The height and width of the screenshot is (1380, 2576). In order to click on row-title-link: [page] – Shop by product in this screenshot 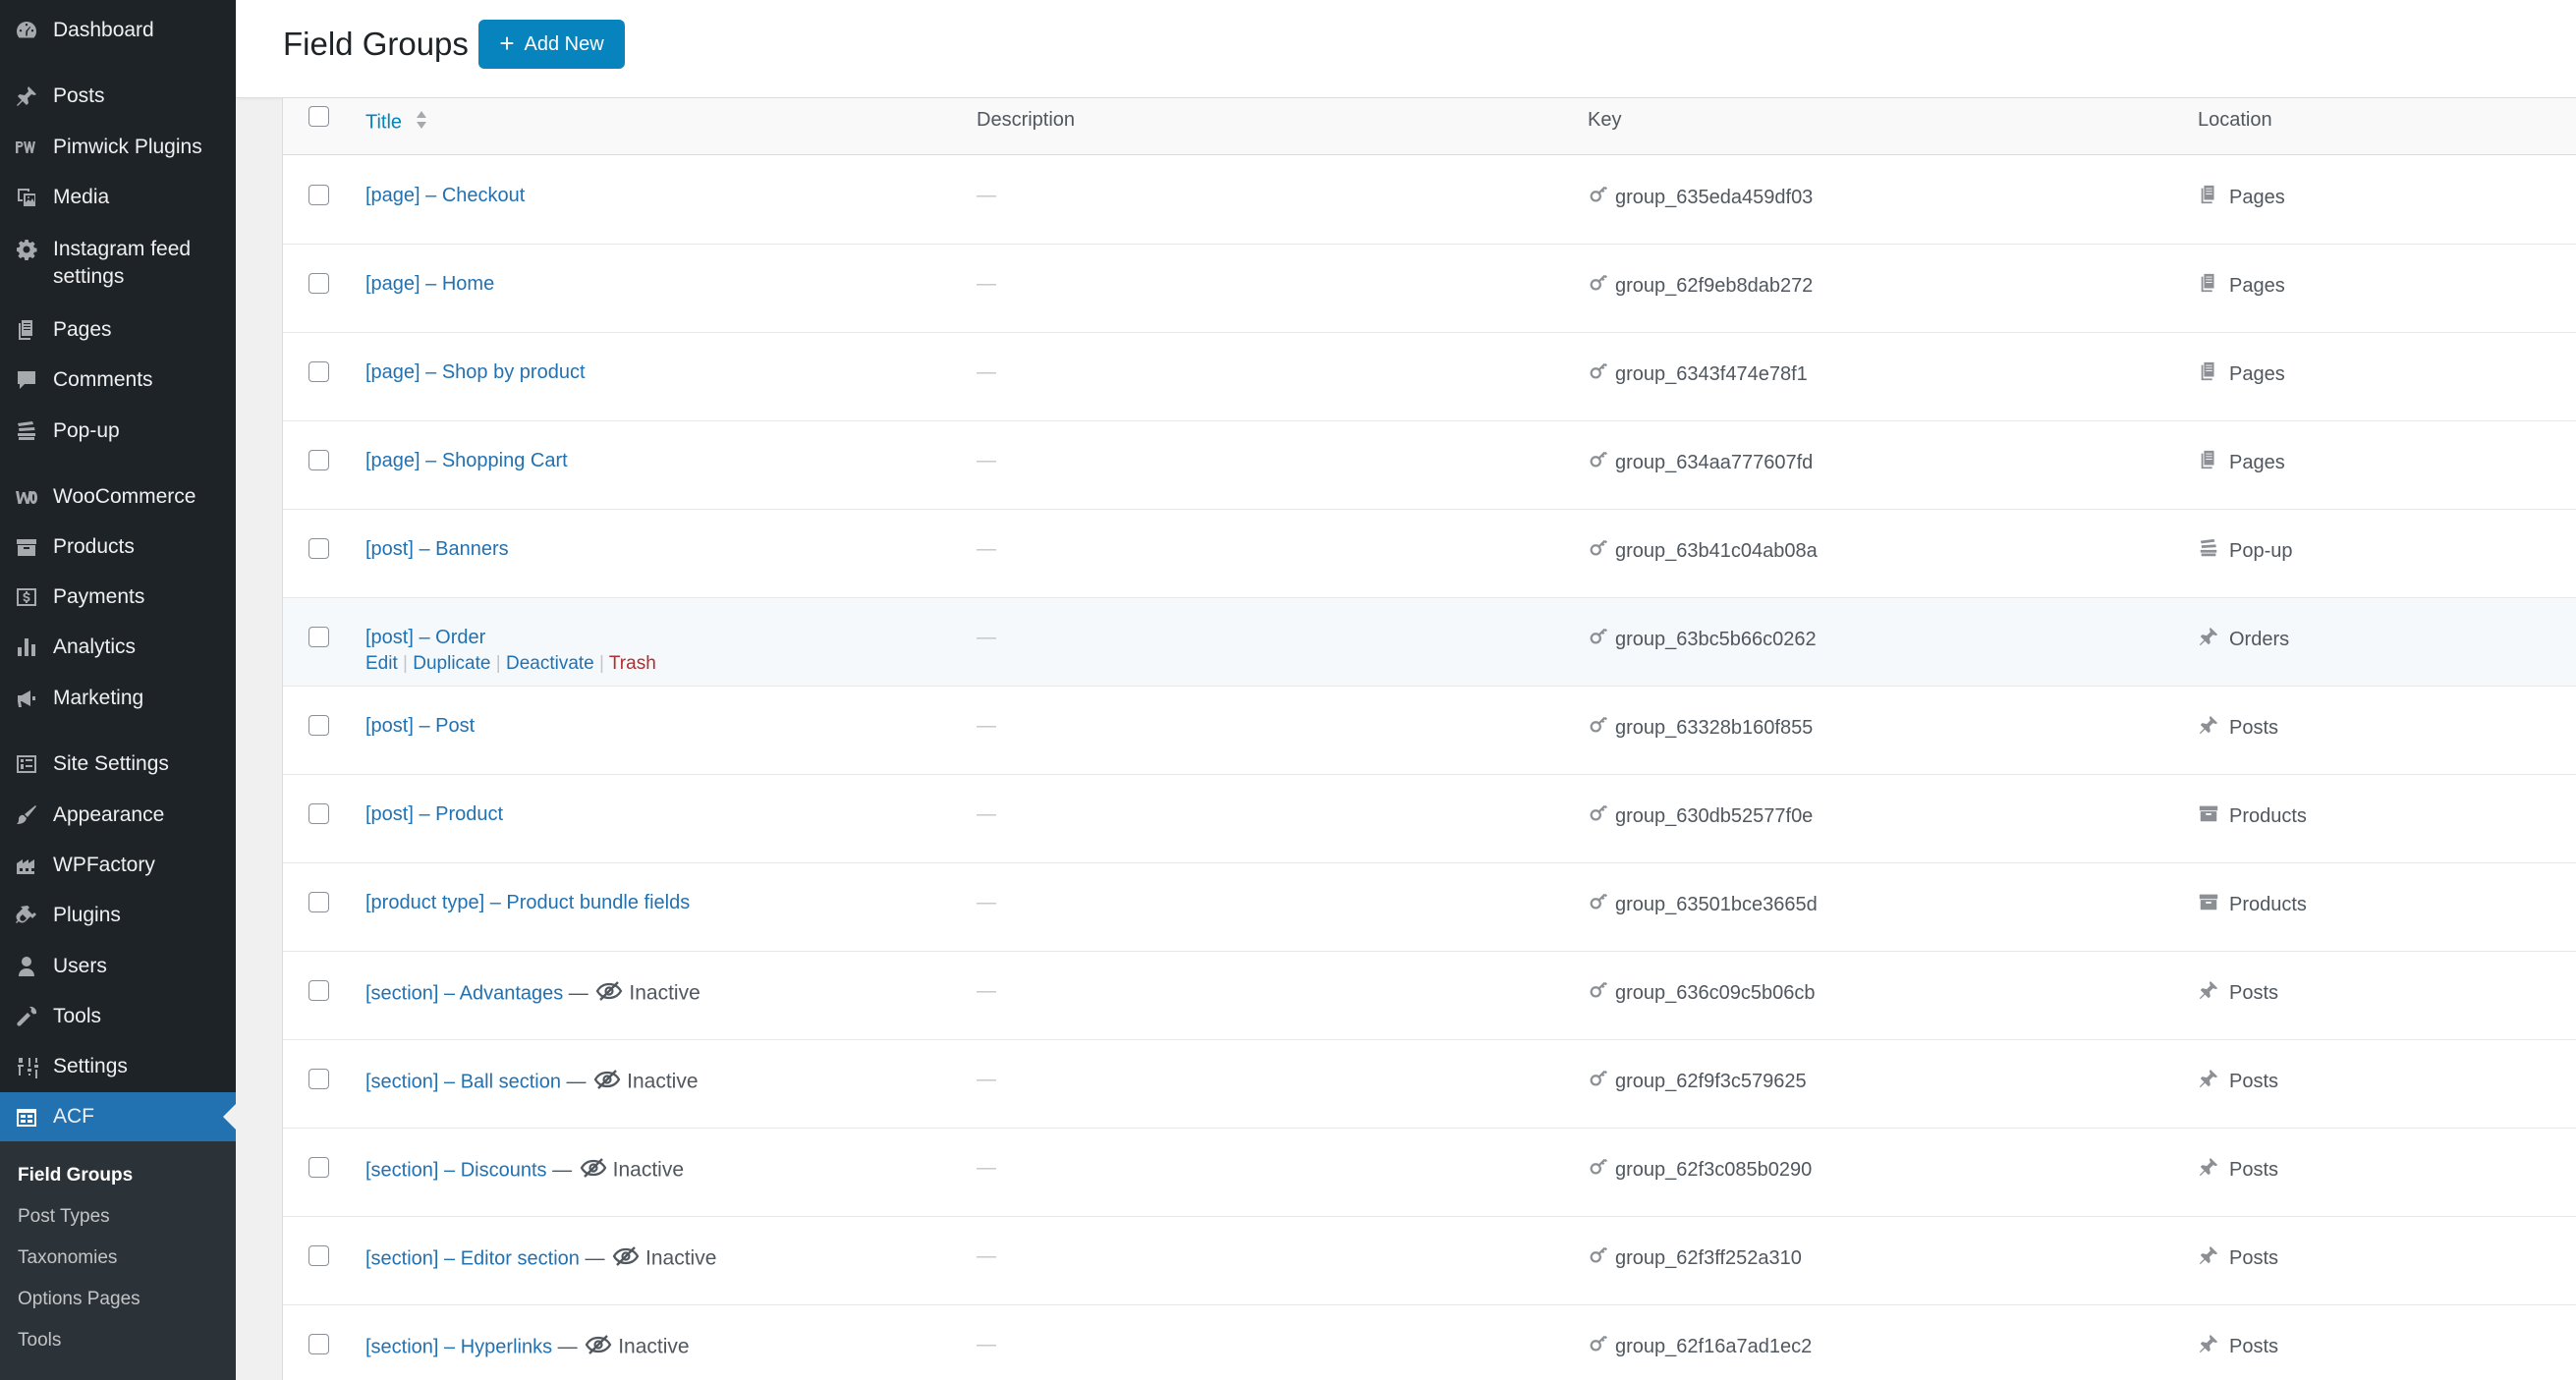, I will do `click(475, 372)`.